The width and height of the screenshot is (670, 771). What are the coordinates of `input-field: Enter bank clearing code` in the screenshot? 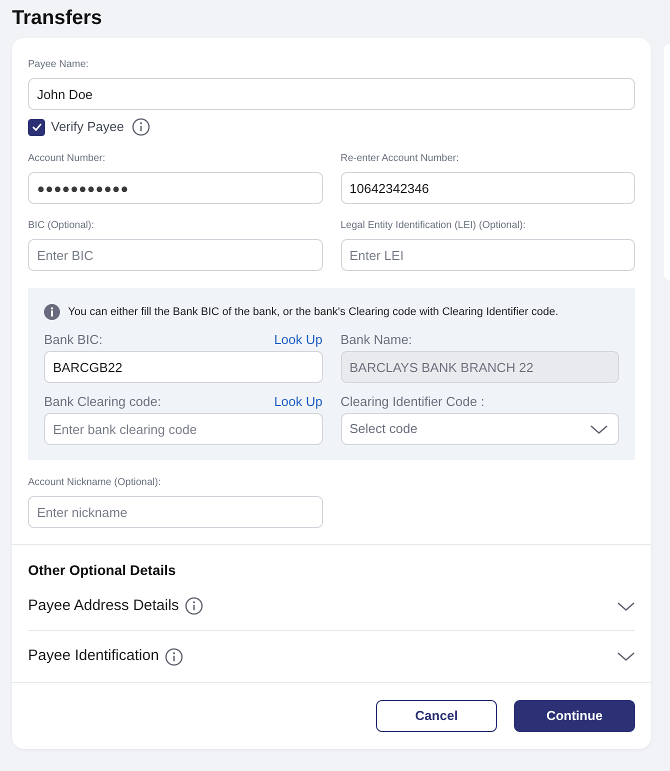 It's located at (183, 429).